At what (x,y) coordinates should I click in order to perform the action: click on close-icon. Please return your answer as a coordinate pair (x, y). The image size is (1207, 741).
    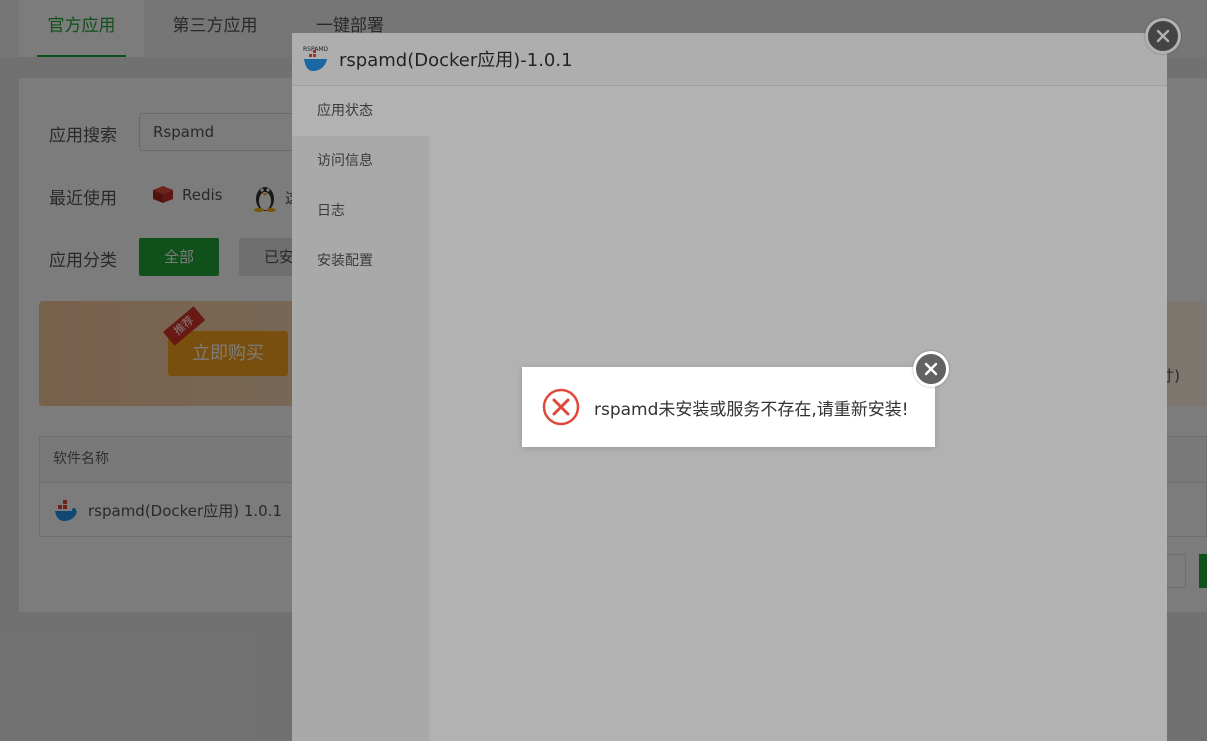
    Looking at the image, I should click on (931, 369).